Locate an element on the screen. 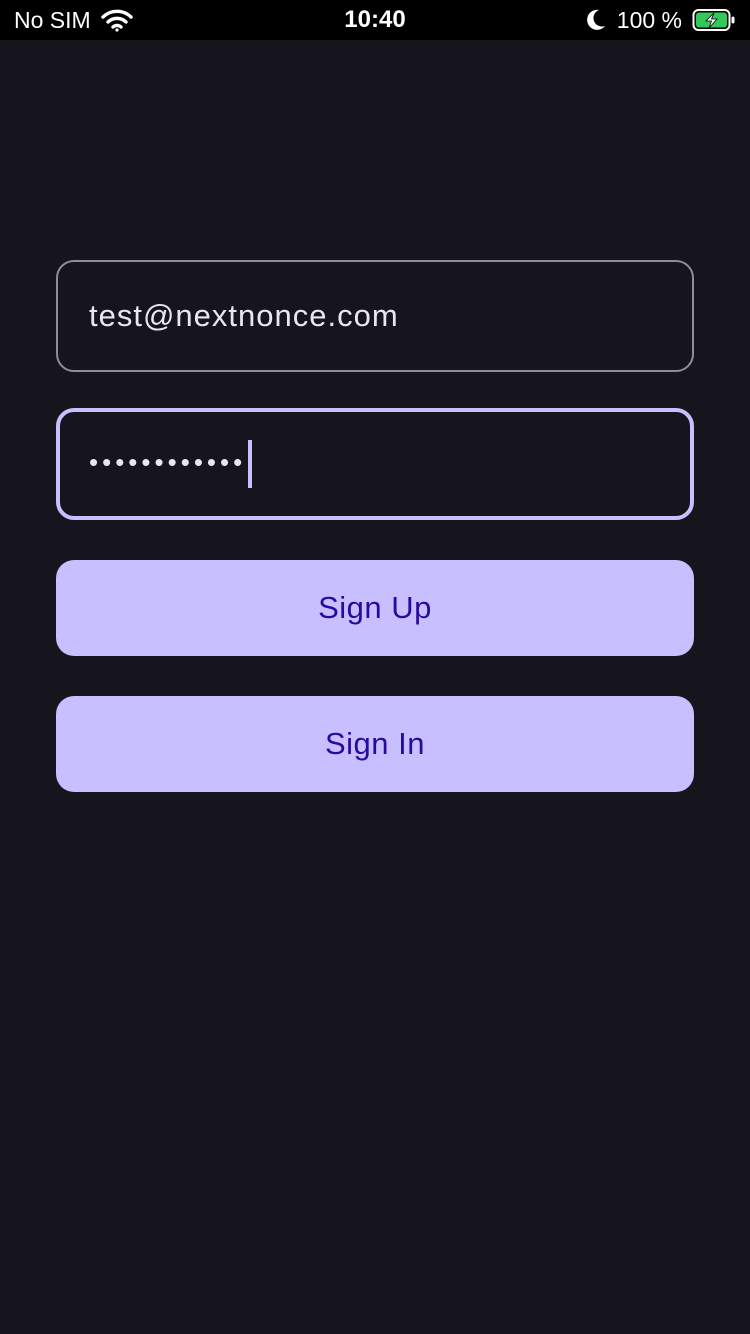 This screenshot has height=1334, width=750. text-caret is located at coordinates (250, 464).